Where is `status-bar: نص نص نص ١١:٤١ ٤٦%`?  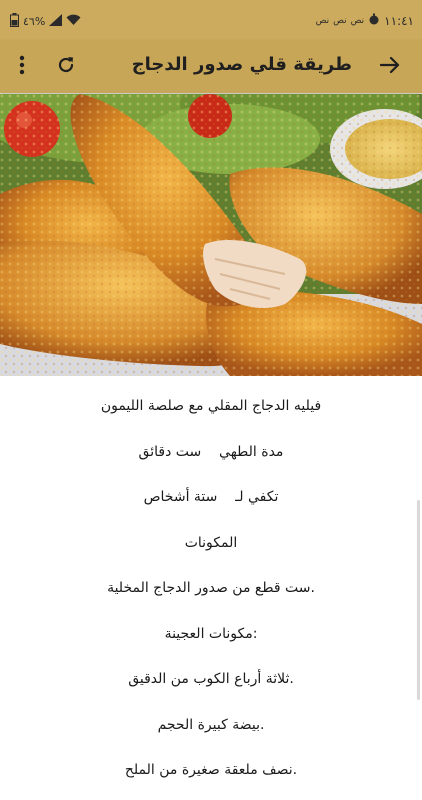 status-bar: نص نص نص ١١:٤١ ٤٦% is located at coordinates (211, 20).